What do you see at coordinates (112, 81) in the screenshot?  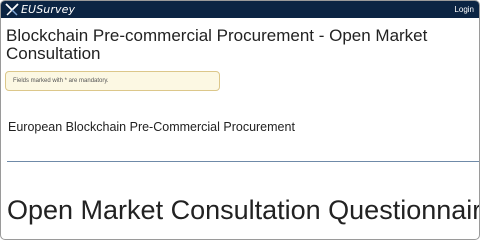 I see `mandatory-fields-notice: Fields marked with * are mandatory.` at bounding box center [112, 81].